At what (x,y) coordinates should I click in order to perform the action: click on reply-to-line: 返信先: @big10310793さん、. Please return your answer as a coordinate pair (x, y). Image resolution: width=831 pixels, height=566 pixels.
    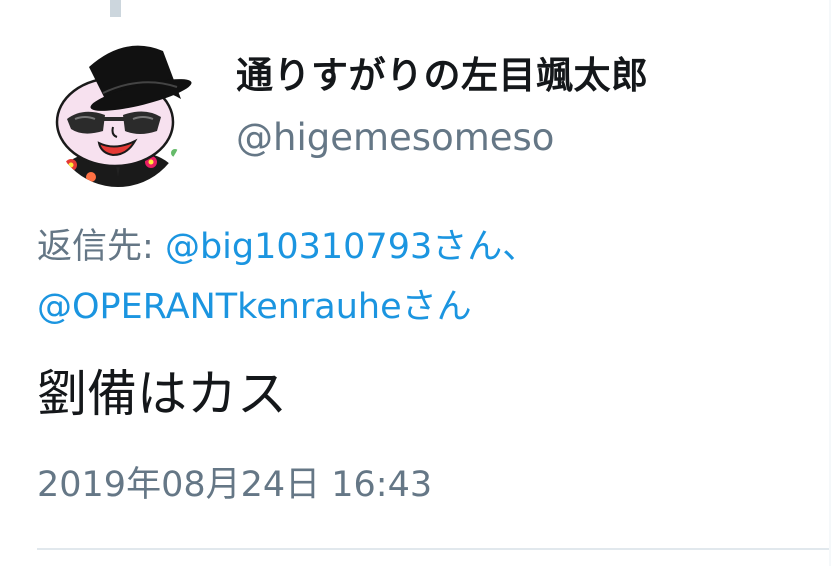
    Looking at the image, I should click on (287, 247).